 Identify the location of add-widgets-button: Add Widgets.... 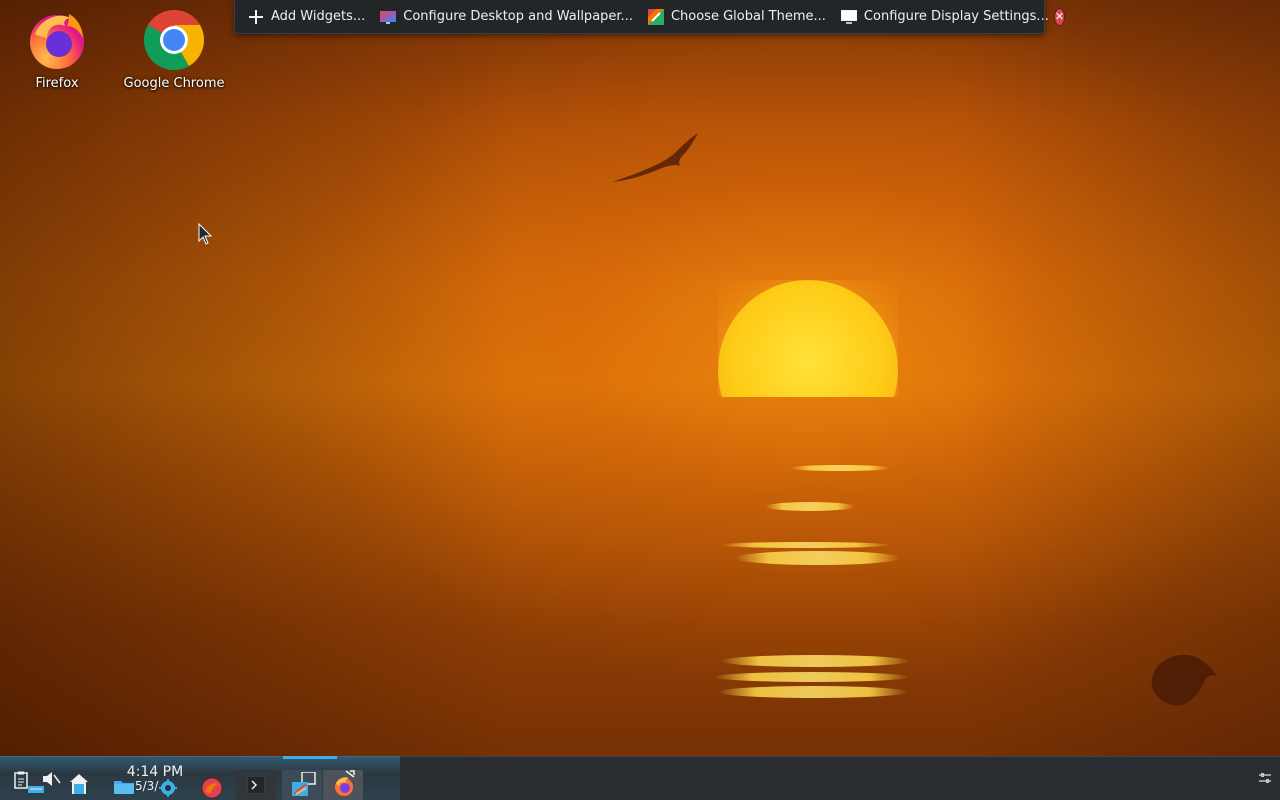
(308, 17).